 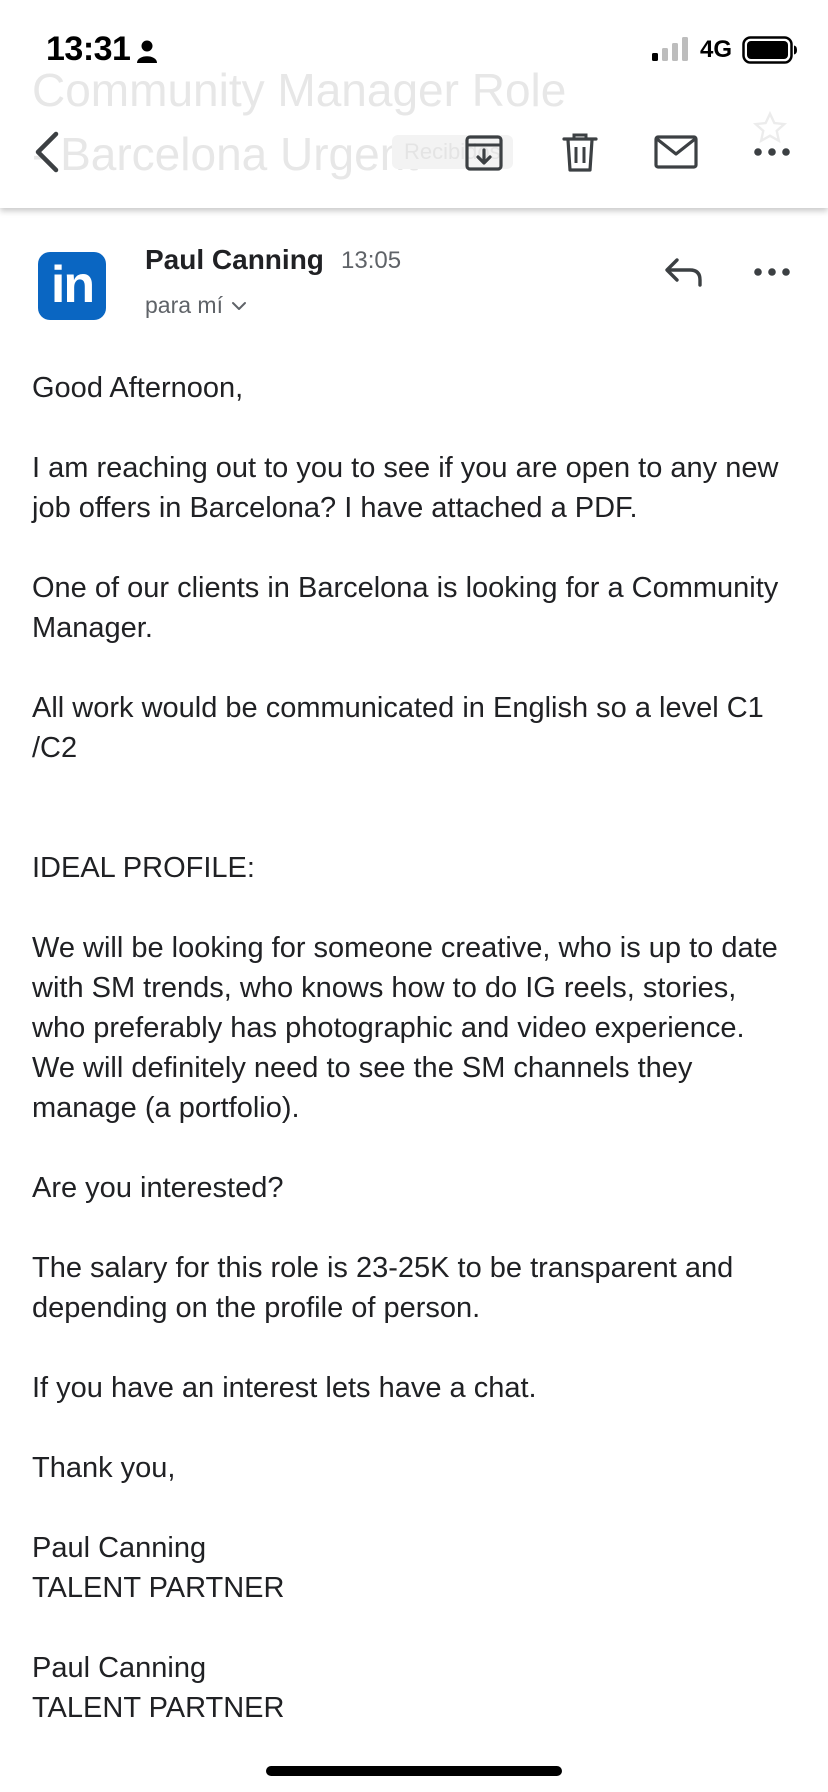 I want to click on status-time: 13:31, so click(x=88, y=49).